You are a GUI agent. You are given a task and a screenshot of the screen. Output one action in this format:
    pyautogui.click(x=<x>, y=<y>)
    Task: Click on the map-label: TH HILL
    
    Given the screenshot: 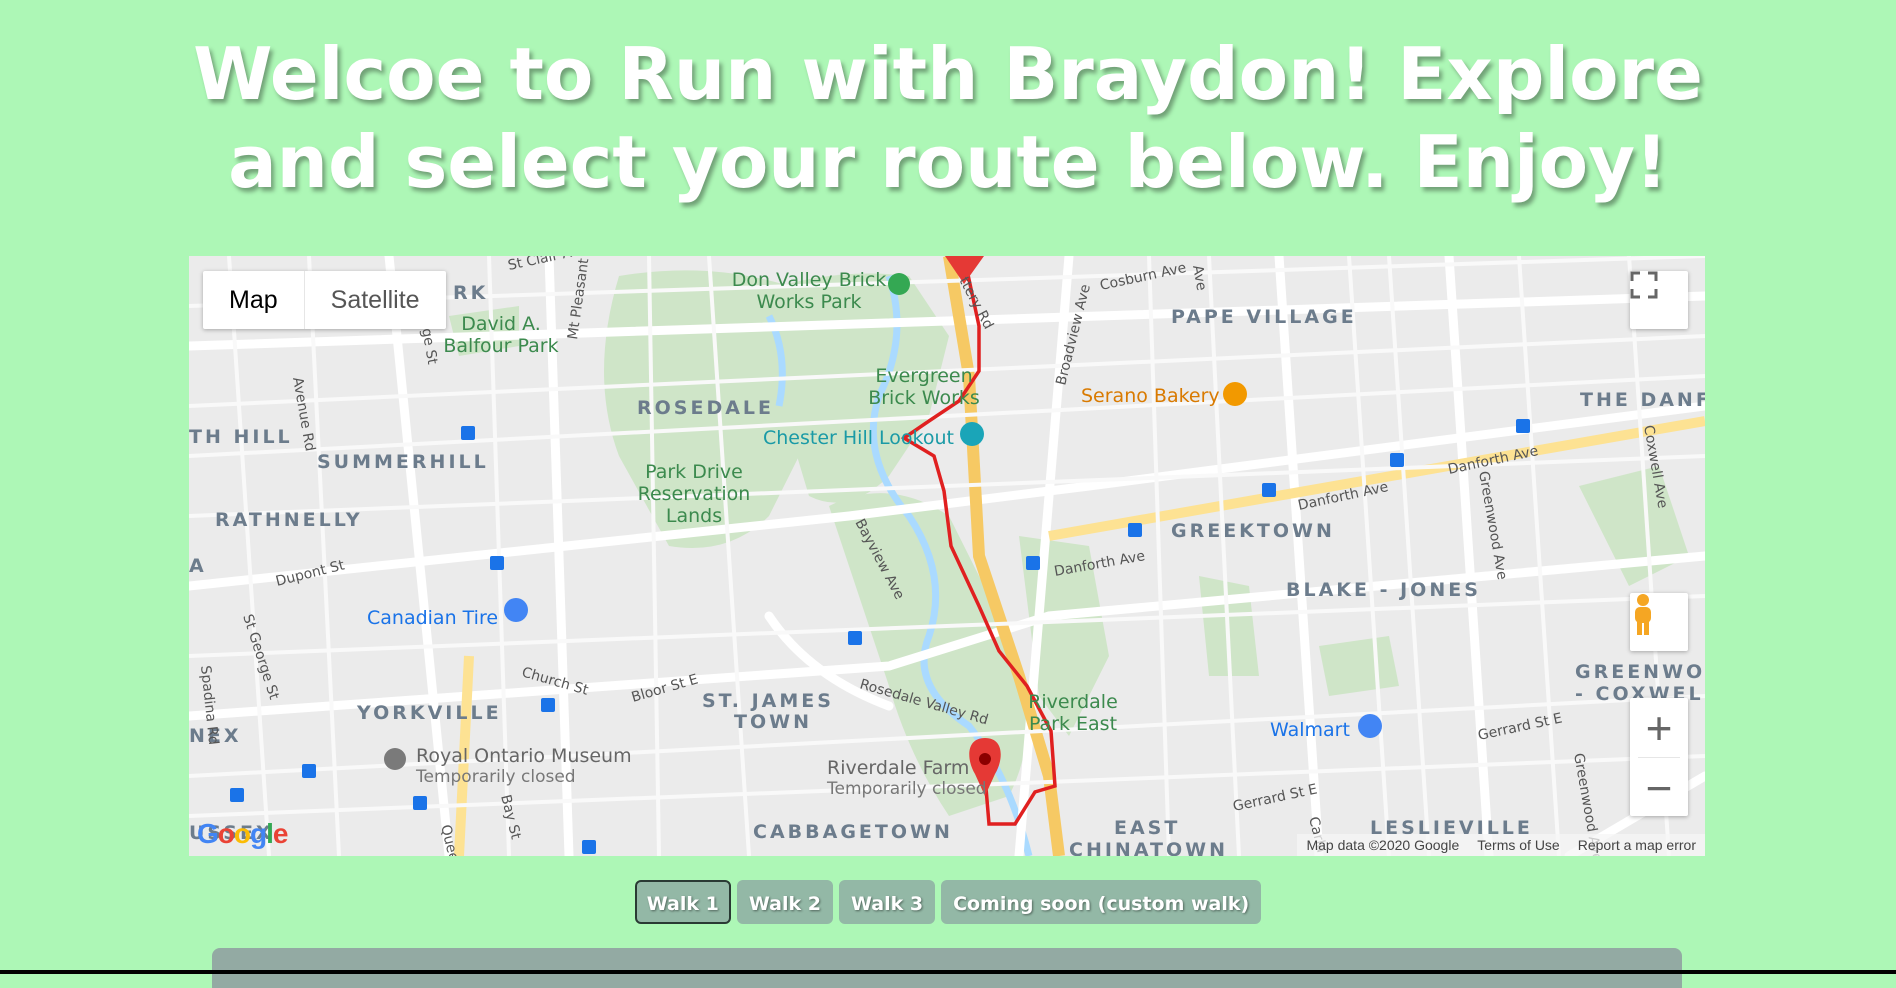 What is the action you would take?
    pyautogui.click(x=241, y=437)
    